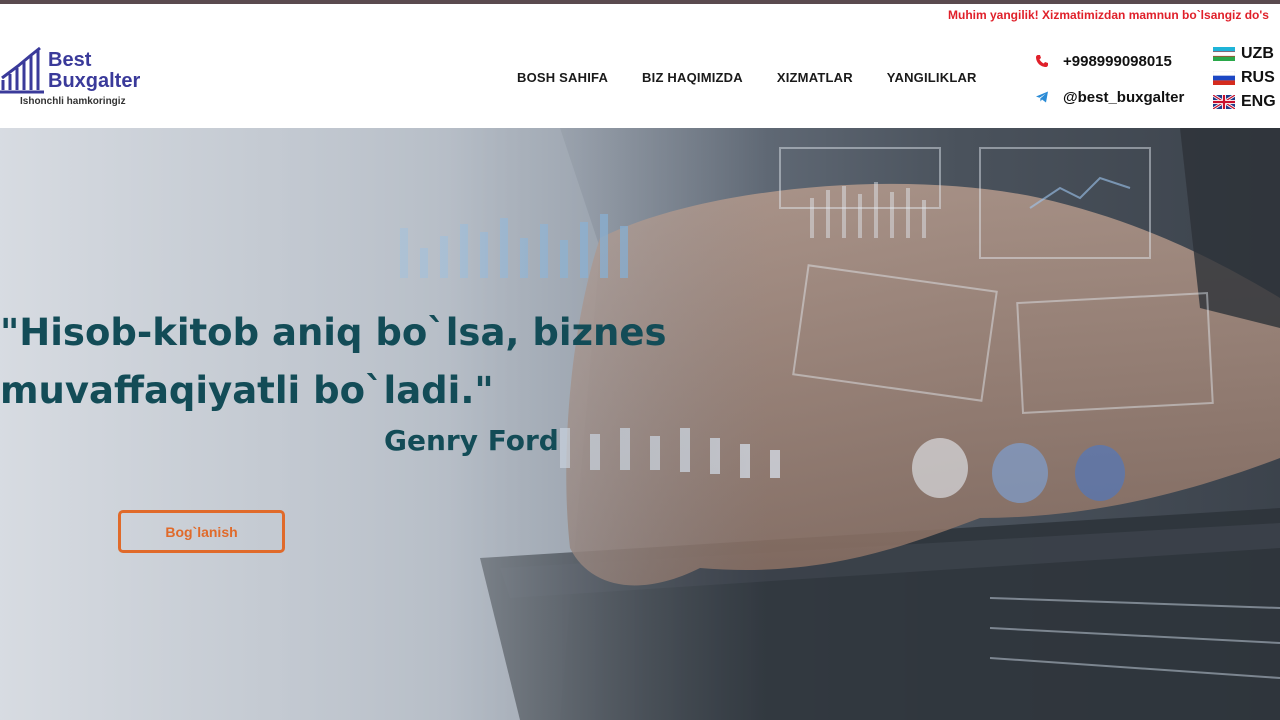 Image resolution: width=1280 pixels, height=720 pixels. Describe the element at coordinates (1042, 97) in the screenshot. I see `telegram-icon` at that location.